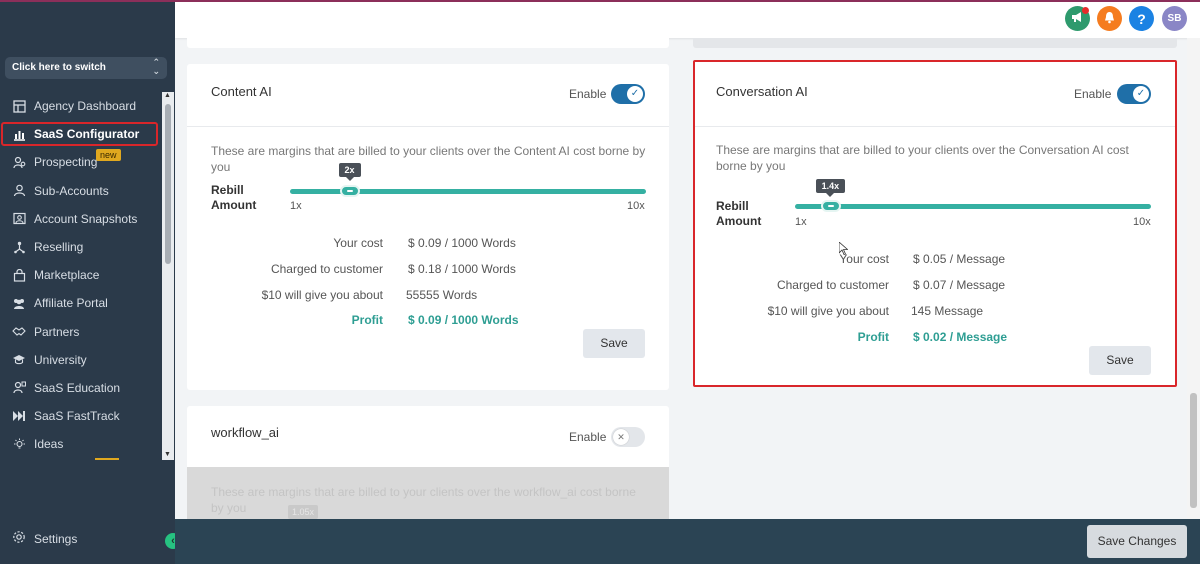  I want to click on help-button: ?, so click(1141, 18).